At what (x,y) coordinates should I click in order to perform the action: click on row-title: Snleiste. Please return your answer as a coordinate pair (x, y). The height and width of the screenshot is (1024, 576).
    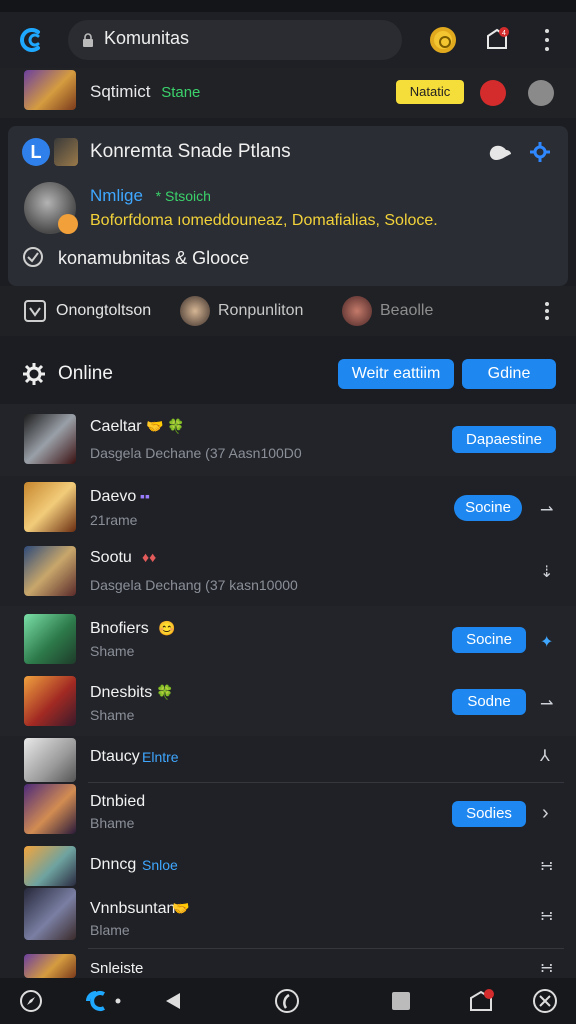
    Looking at the image, I should click on (117, 968).